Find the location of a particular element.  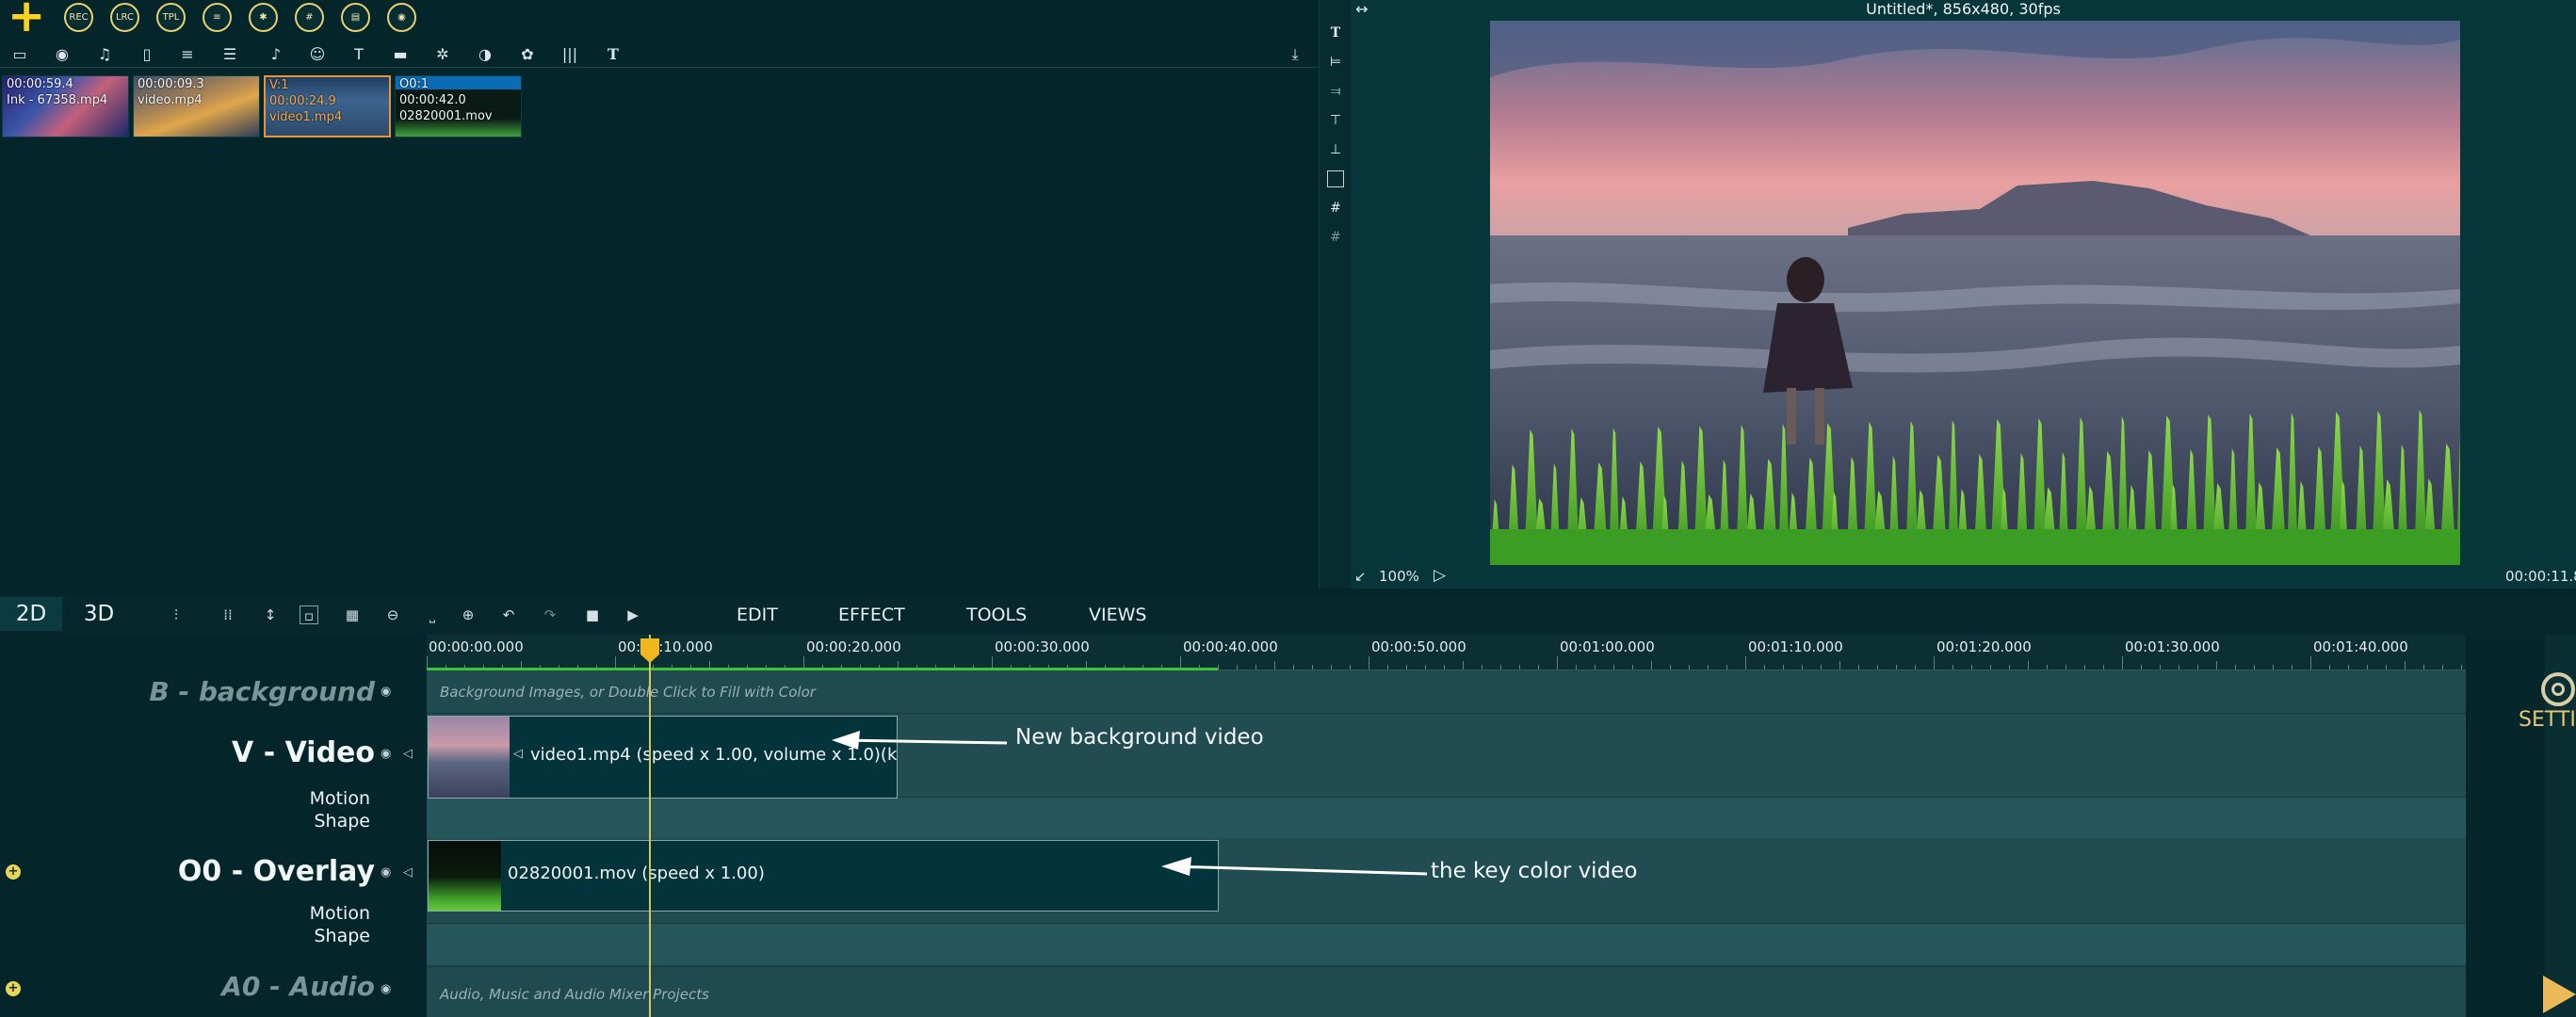

menu-views: VIEWS is located at coordinates (1117, 615).